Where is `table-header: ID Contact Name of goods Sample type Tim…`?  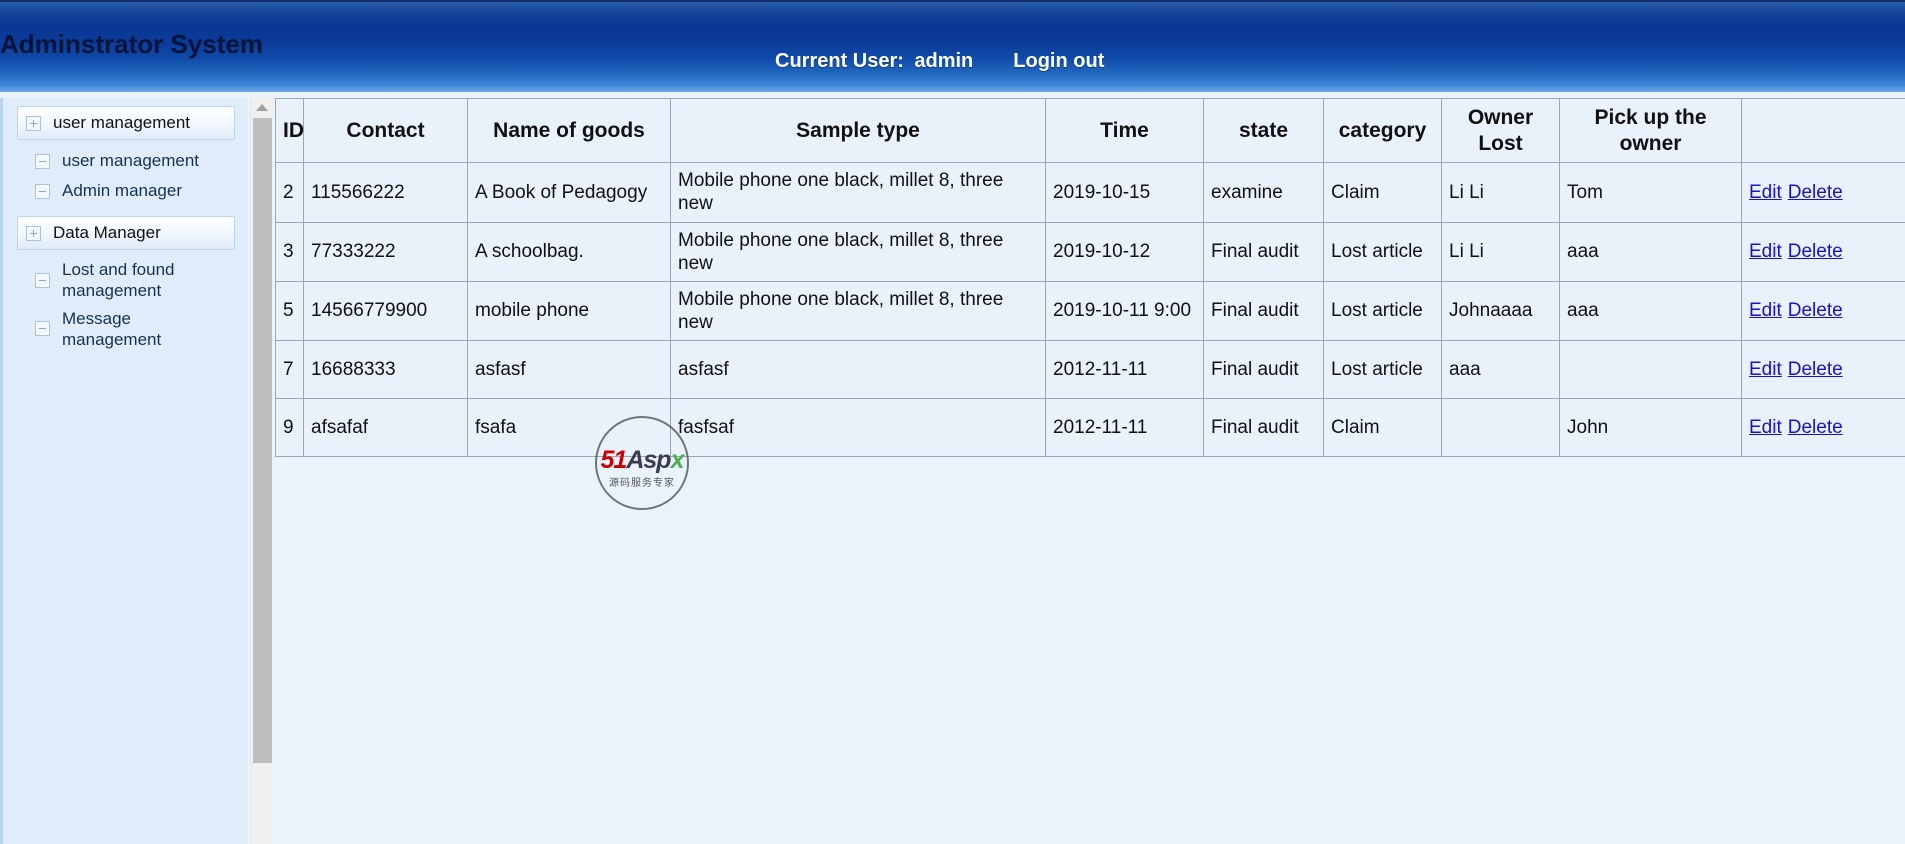
table-header: ID Contact Name of goods Sample type Tim… is located at coordinates (1090, 131).